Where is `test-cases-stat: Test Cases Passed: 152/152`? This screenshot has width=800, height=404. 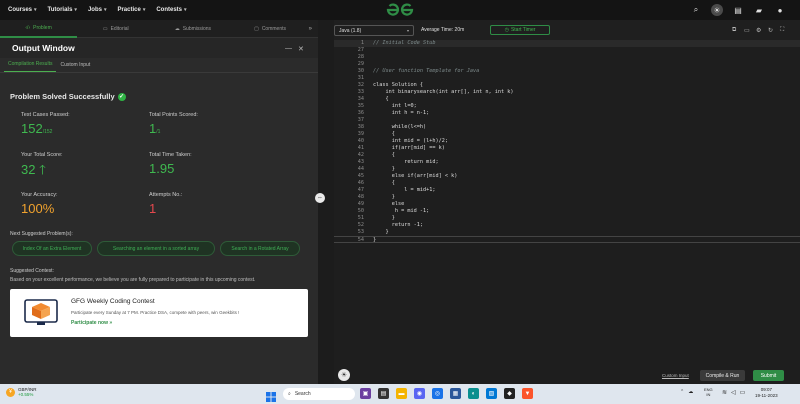 test-cases-stat: Test Cases Passed: 152/152 is located at coordinates (45, 124).